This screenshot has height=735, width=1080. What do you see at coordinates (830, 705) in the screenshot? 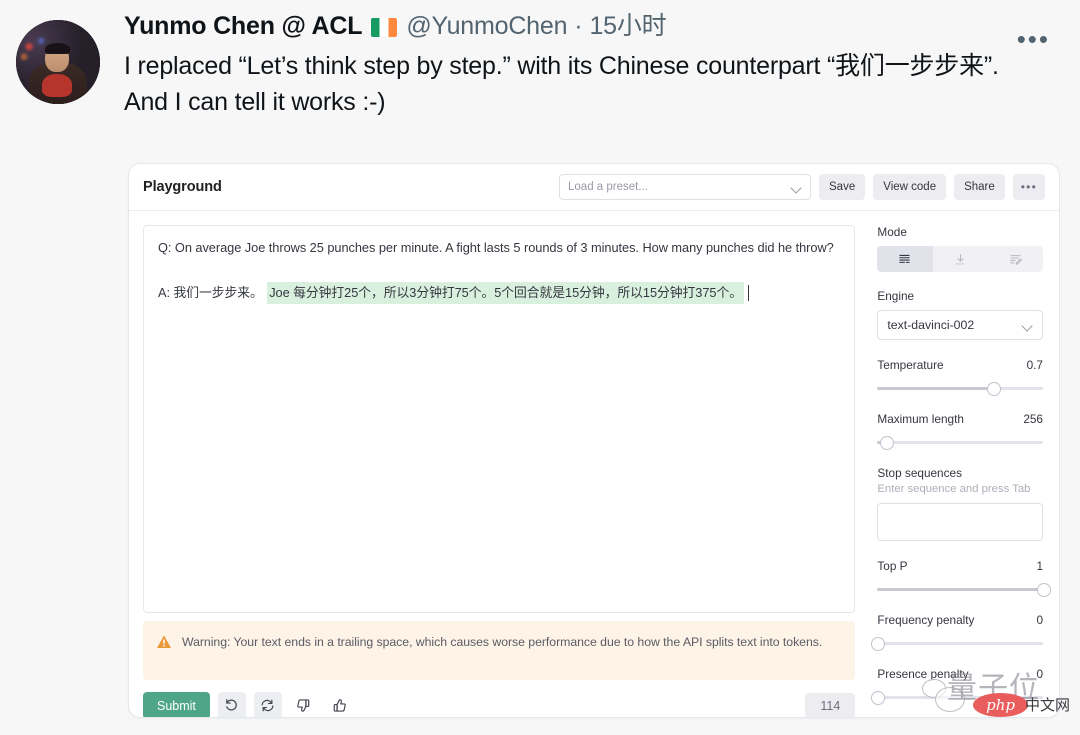
I see `token-count: 114` at bounding box center [830, 705].